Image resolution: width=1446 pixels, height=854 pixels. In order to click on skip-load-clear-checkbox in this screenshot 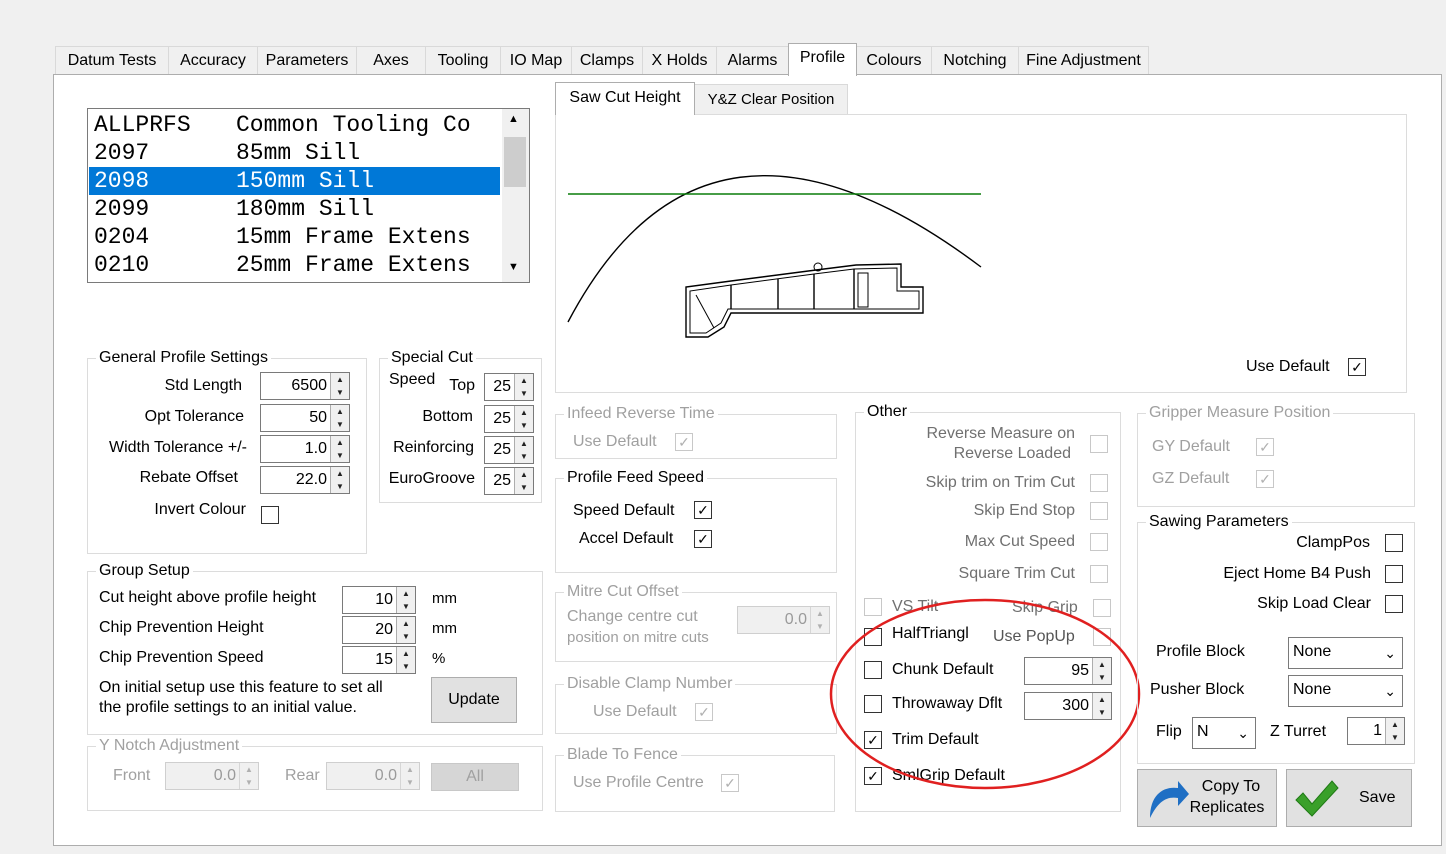, I will do `click(1394, 604)`.